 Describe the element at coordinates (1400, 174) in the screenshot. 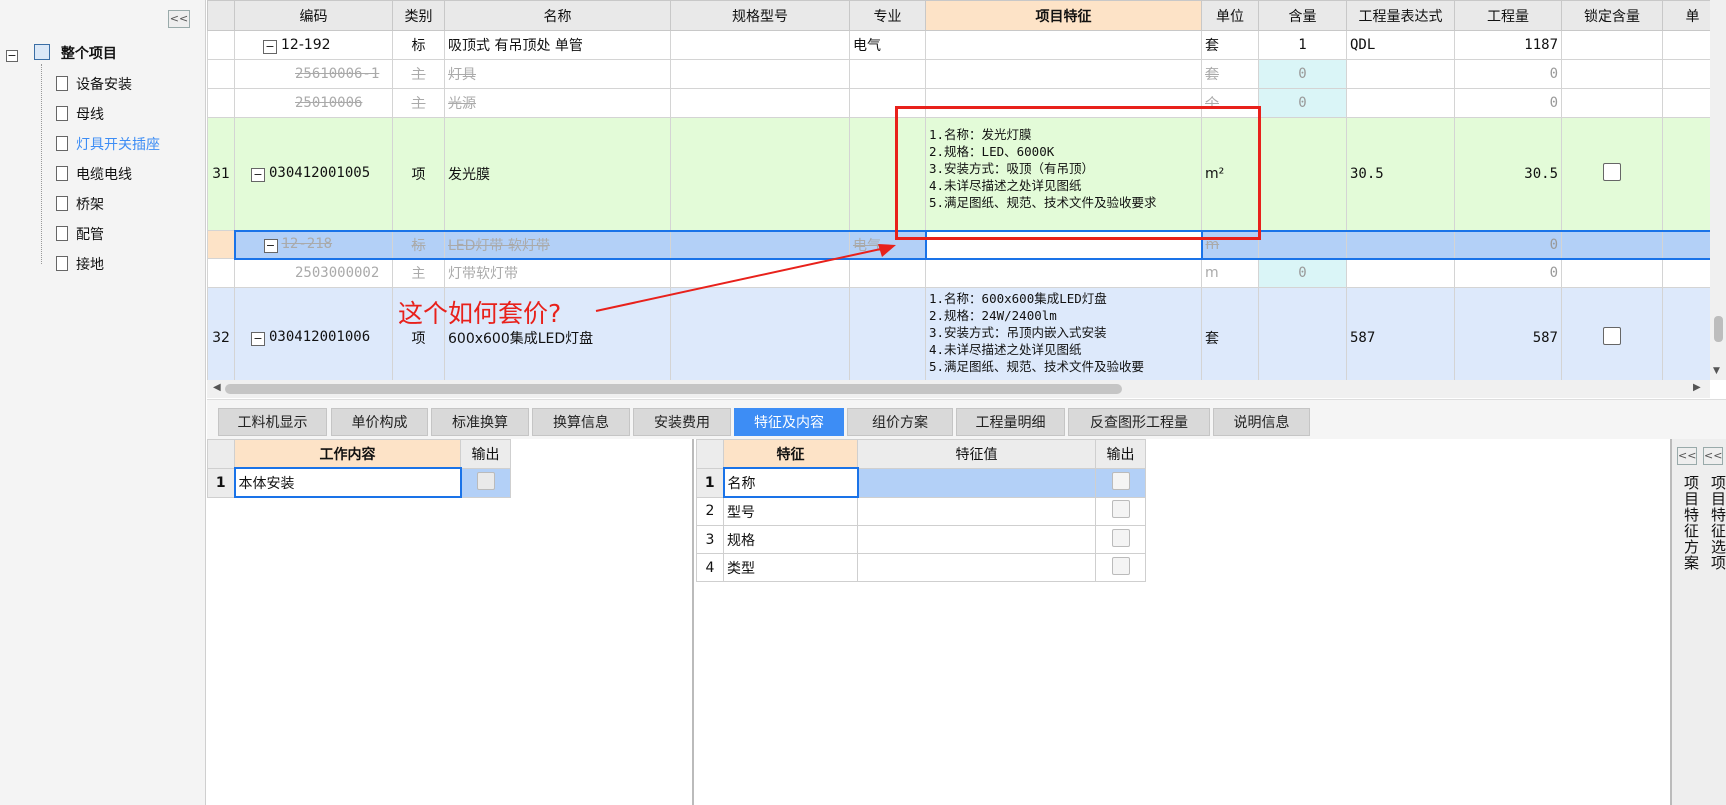

I see `expr-cell: 30.5` at that location.